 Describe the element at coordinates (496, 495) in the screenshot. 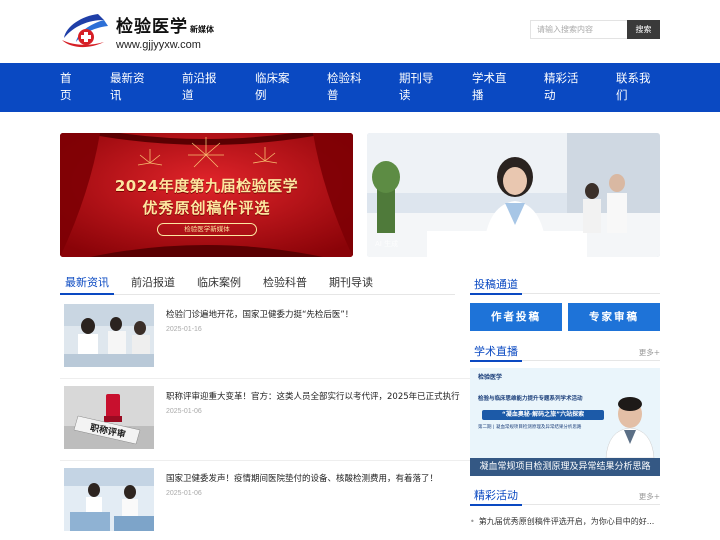

I see `events-section-title: 精彩活动` at that location.